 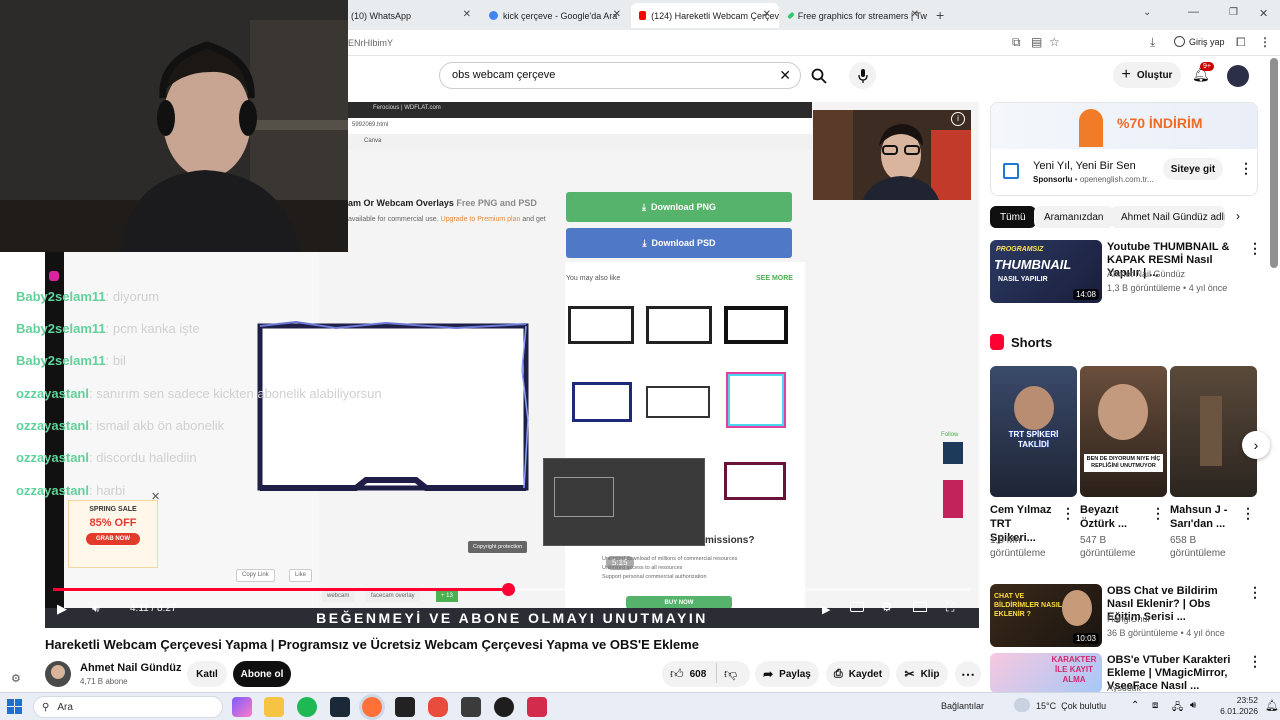 What do you see at coordinates (1013, 217) in the screenshot?
I see `chip-all: Tümü` at bounding box center [1013, 217].